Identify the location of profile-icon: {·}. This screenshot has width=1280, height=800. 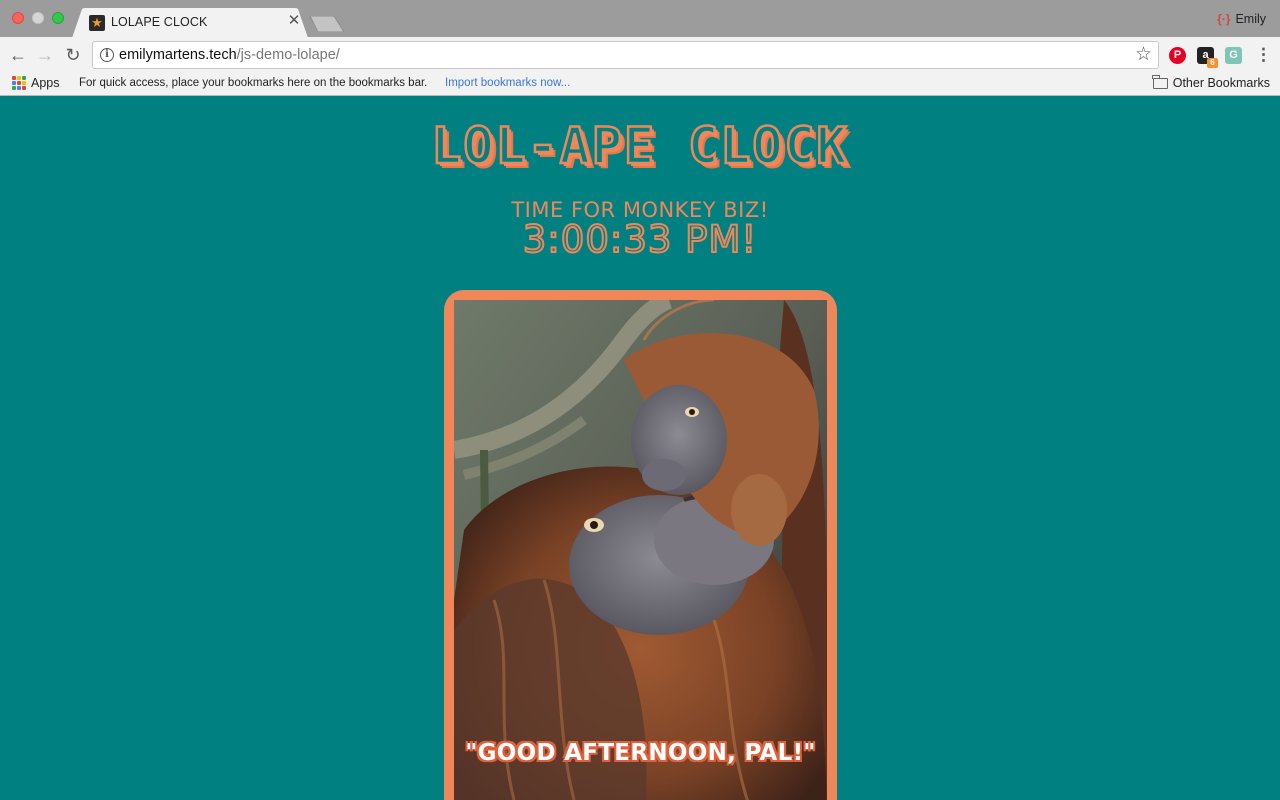
(1224, 19).